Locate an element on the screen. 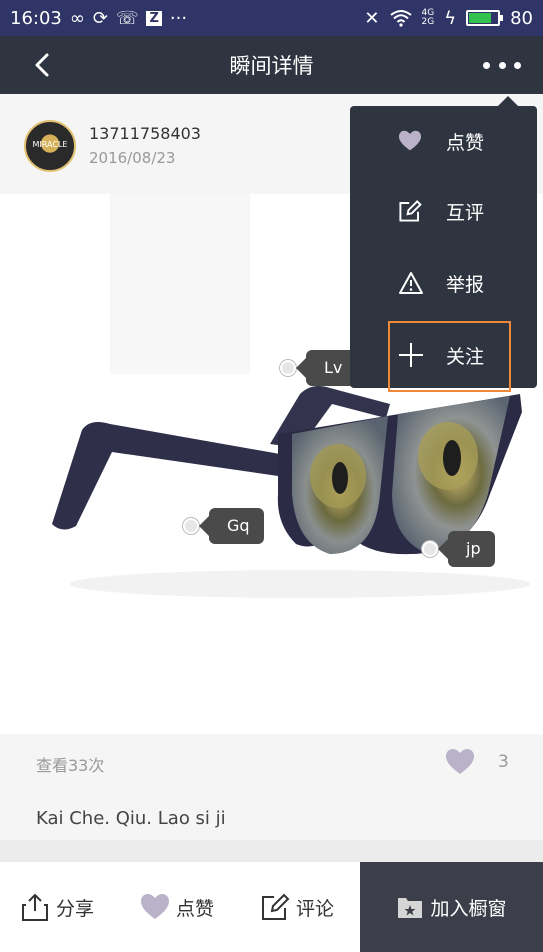  like-label: 点赞 is located at coordinates (195, 908).